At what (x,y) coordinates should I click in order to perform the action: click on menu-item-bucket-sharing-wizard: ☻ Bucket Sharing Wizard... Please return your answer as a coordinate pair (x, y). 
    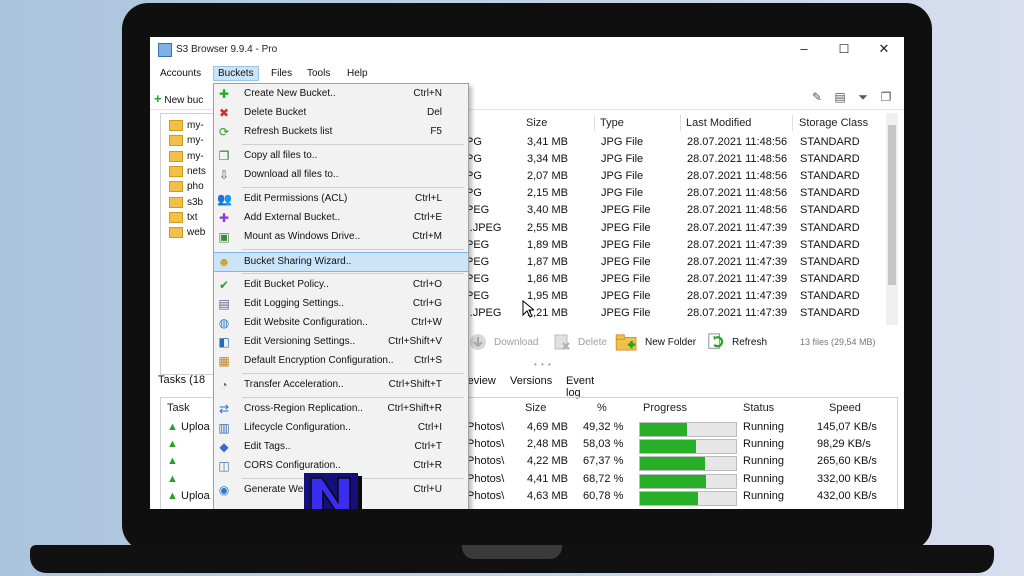
    Looking at the image, I should click on (341, 262).